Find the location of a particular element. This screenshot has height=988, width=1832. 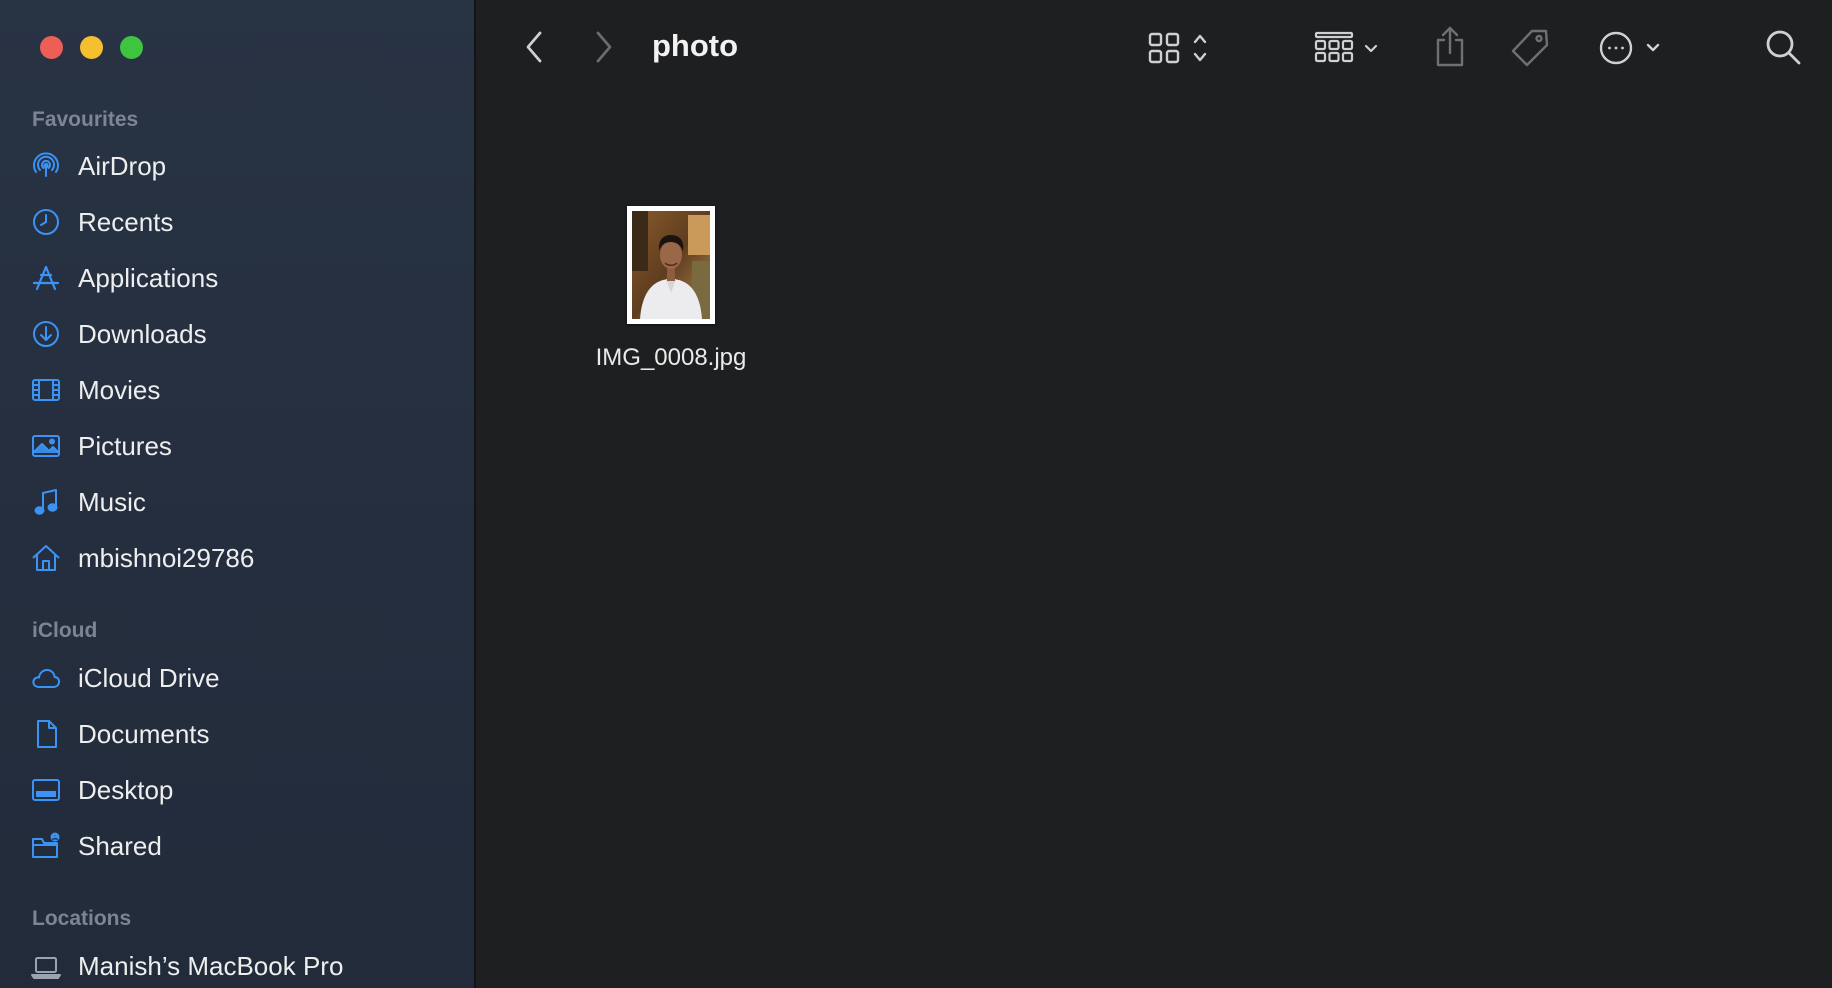

sidebar-item-shared: Shared is located at coordinates (246, 846).